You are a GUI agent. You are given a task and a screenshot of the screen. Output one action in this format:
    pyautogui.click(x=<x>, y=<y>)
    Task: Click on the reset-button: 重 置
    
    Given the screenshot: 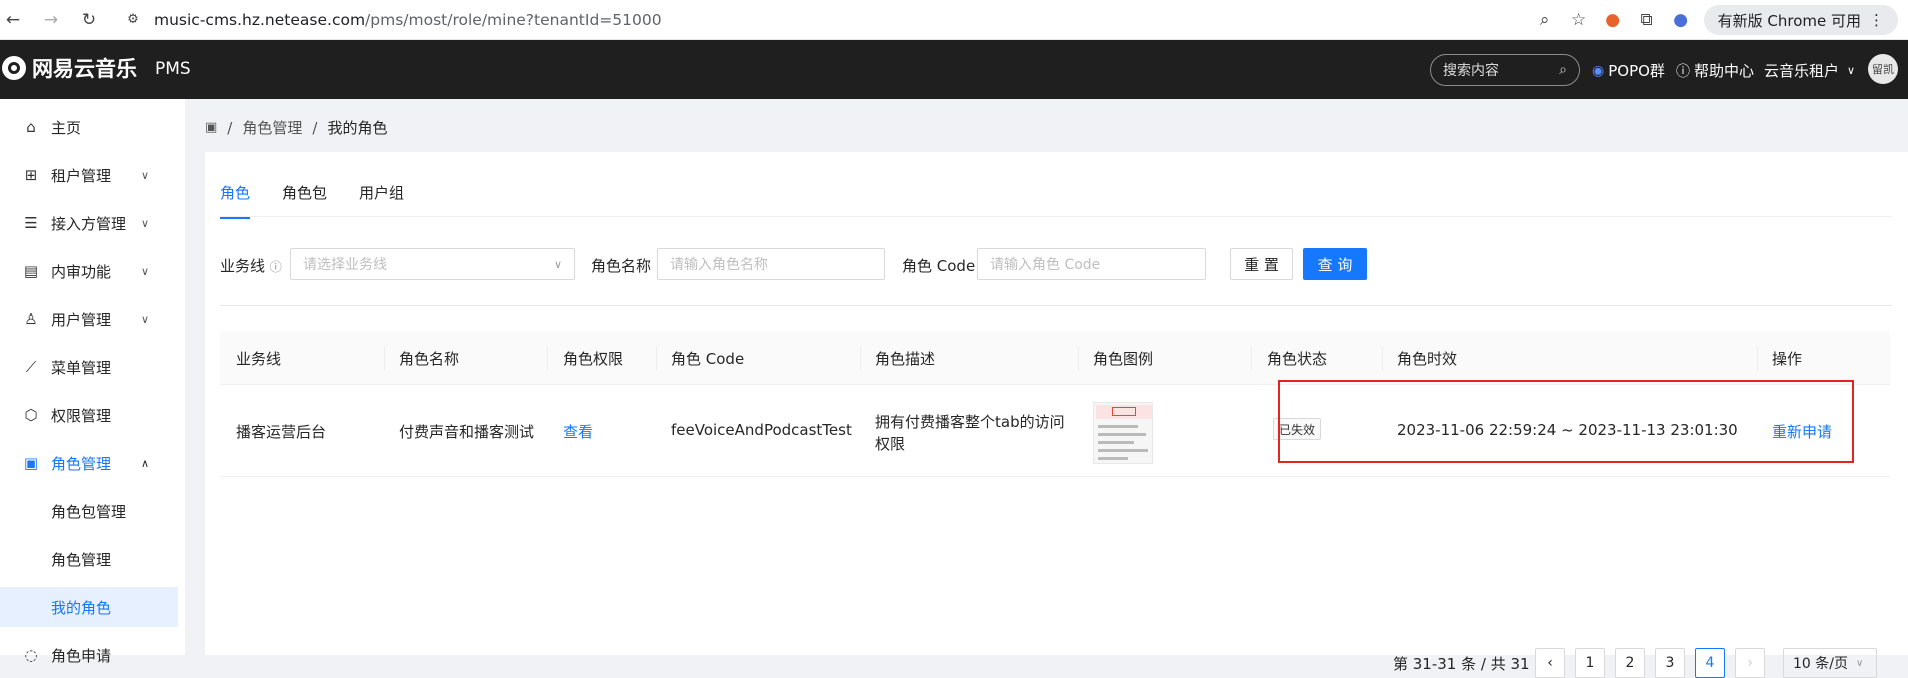 What is the action you would take?
    pyautogui.click(x=1261, y=264)
    